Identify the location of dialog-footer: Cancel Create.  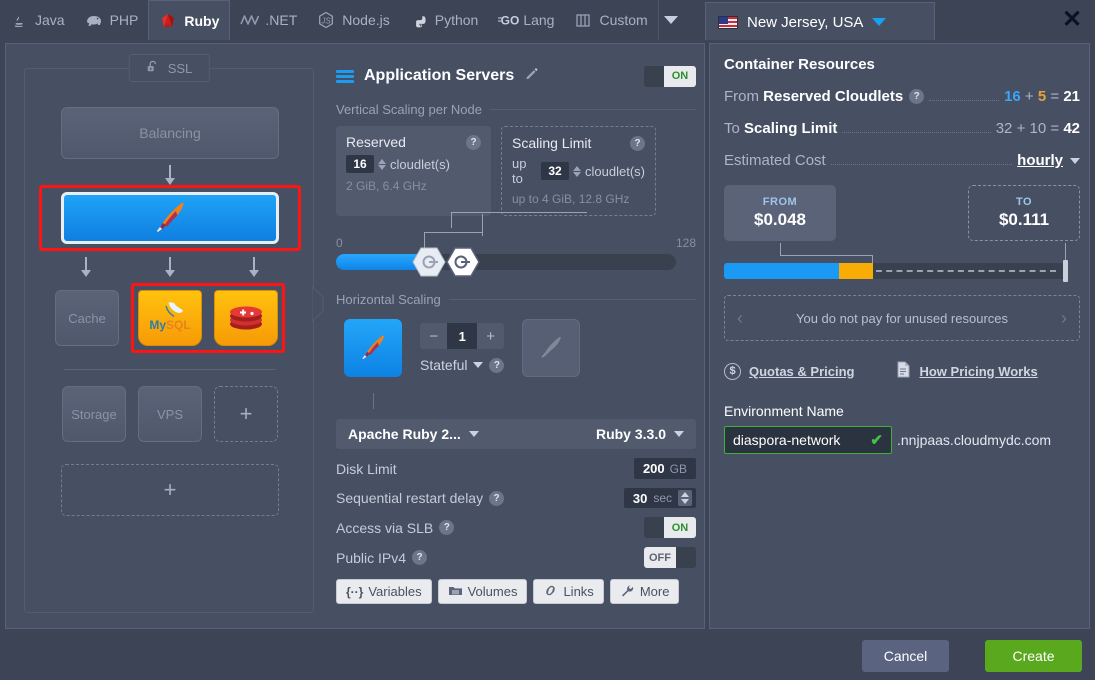
(547, 656).